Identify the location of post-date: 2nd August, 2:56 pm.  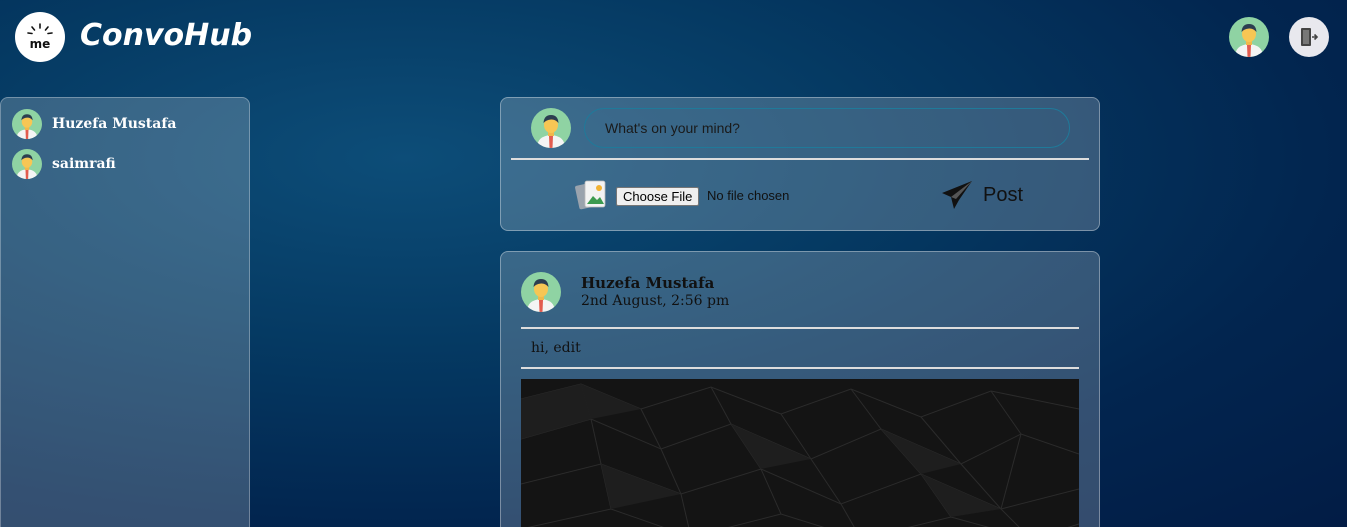
(655, 301).